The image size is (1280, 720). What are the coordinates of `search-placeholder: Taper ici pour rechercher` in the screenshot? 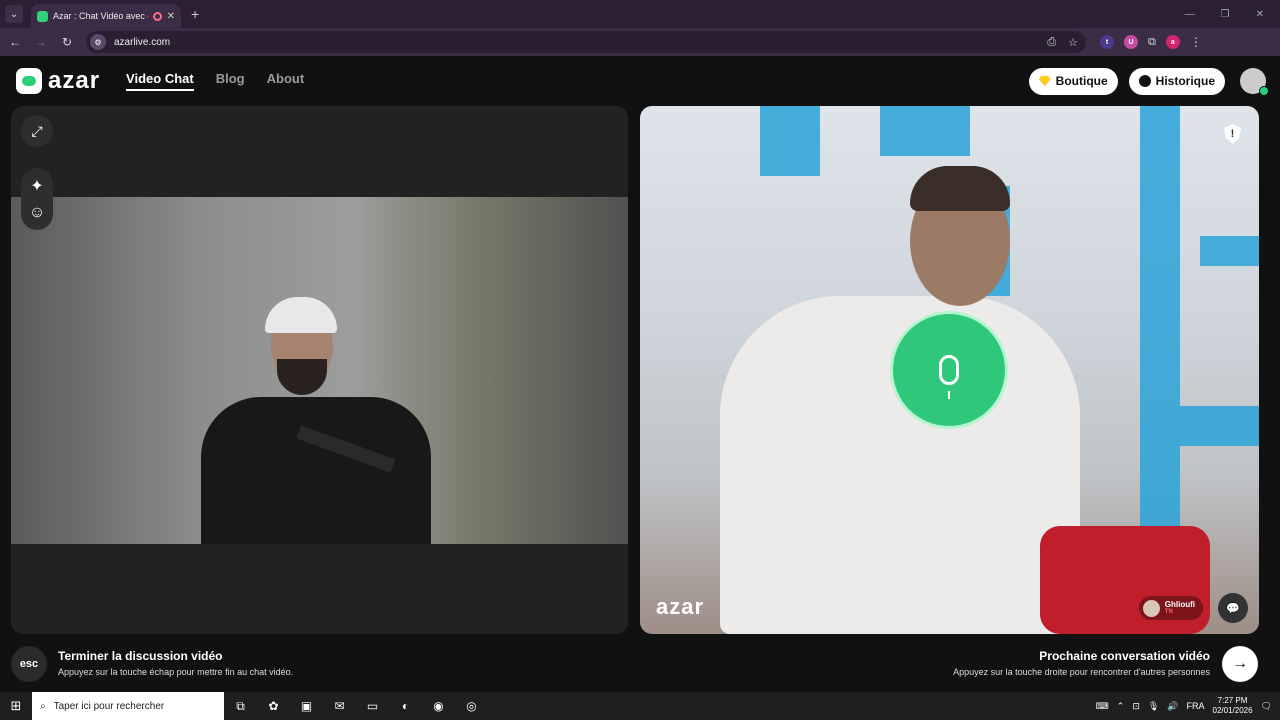 It's located at (109, 706).